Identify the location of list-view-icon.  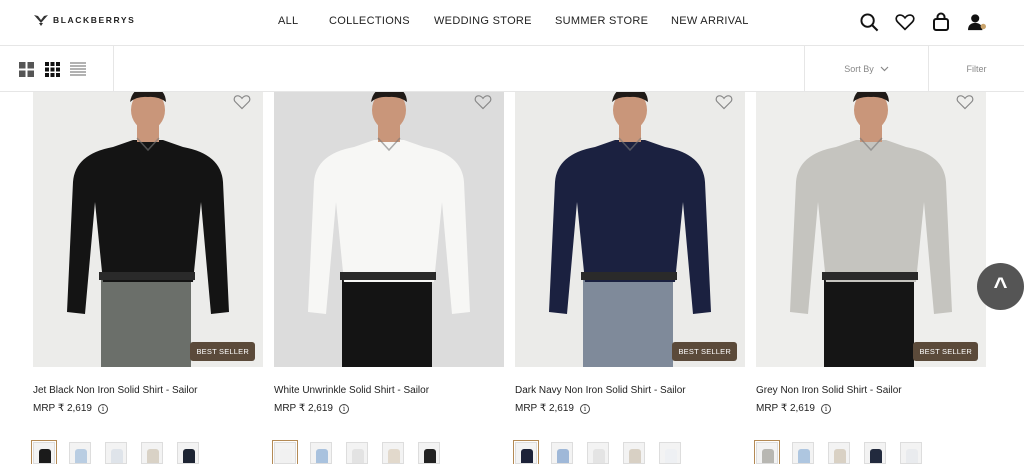
(78, 69).